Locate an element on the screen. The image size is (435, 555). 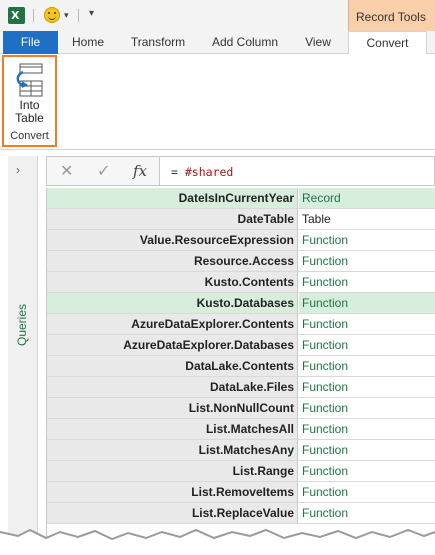
table-row: DataLake.Files Function is located at coordinates (241, 387).